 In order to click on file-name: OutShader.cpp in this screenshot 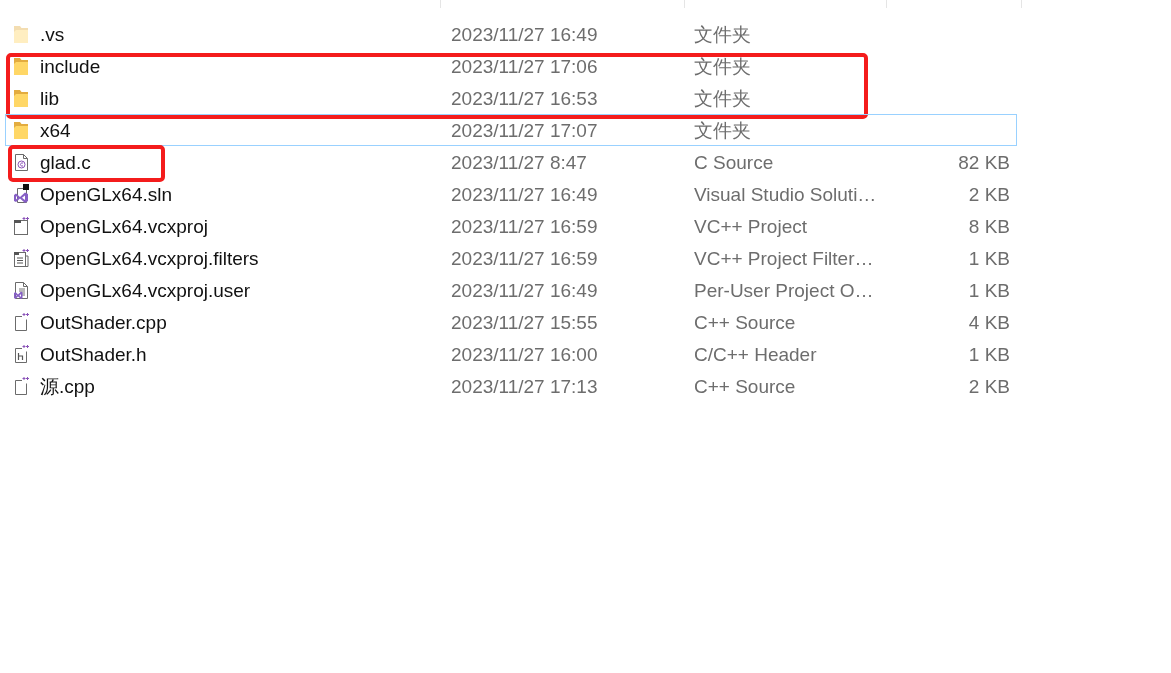, I will do `click(103, 322)`.